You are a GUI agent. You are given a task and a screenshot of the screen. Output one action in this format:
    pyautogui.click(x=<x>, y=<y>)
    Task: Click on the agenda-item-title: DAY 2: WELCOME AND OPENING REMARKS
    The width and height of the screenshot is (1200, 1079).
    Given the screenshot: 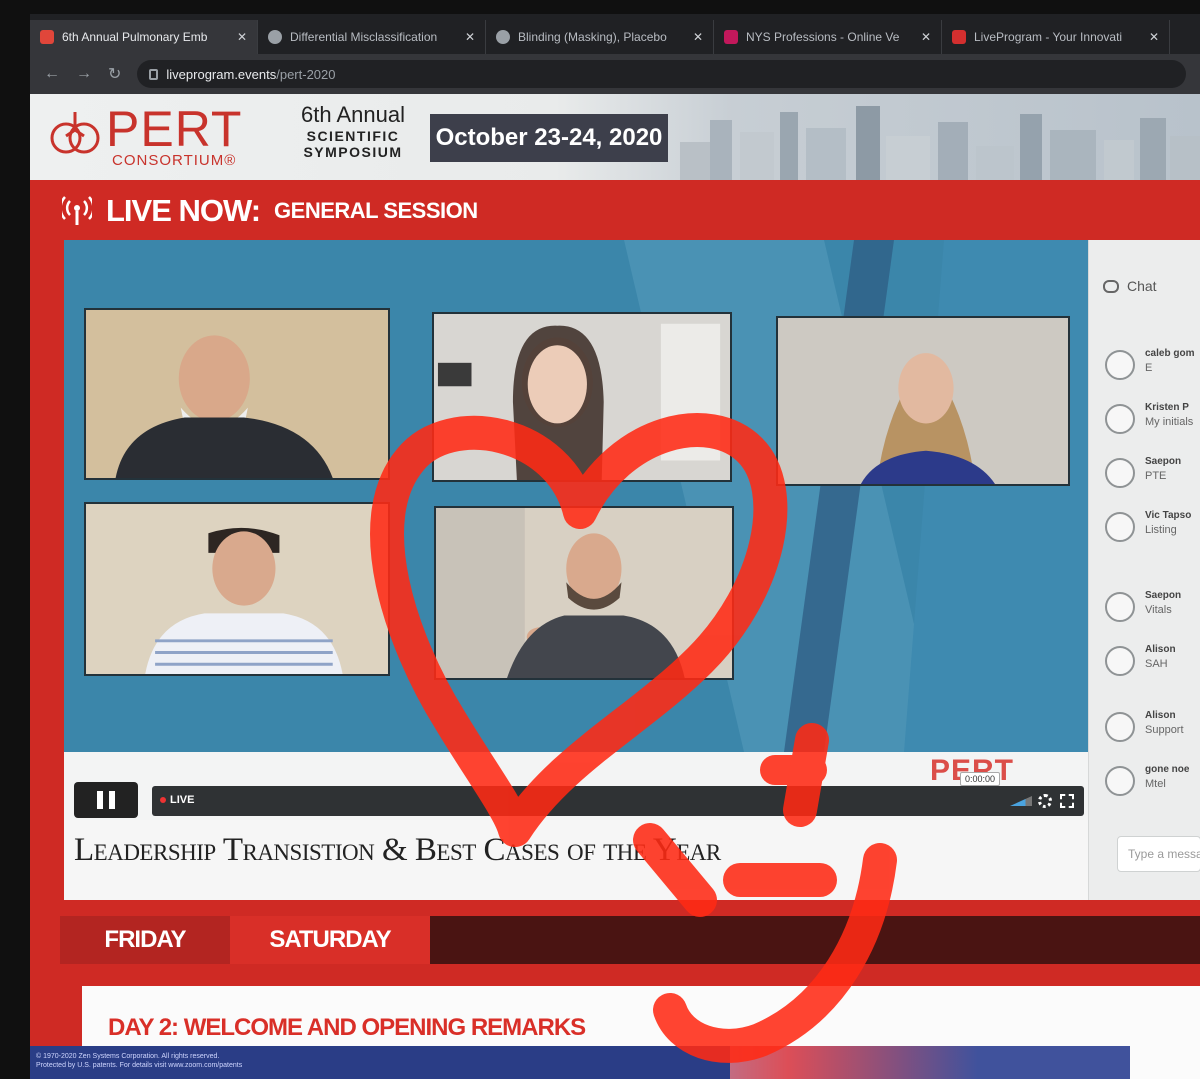 What is the action you would take?
    pyautogui.click(x=641, y=1028)
    